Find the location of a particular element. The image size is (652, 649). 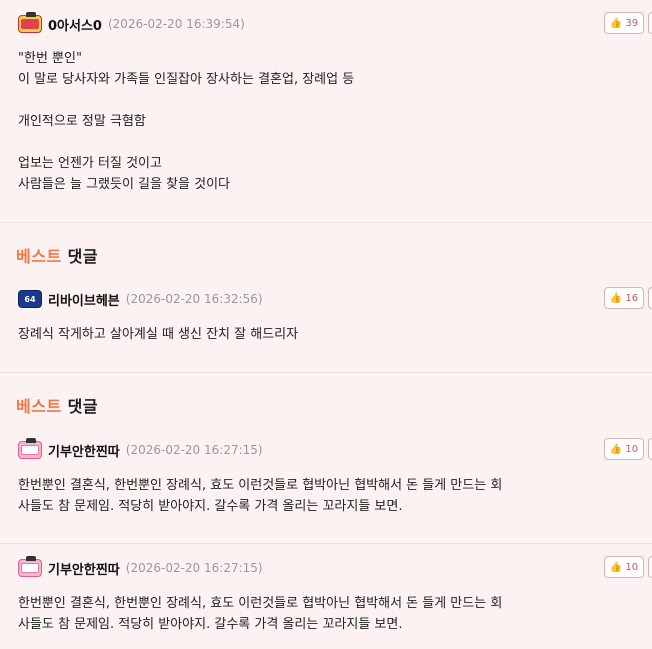

comment-nickname: 0아서스0 is located at coordinates (75, 24).